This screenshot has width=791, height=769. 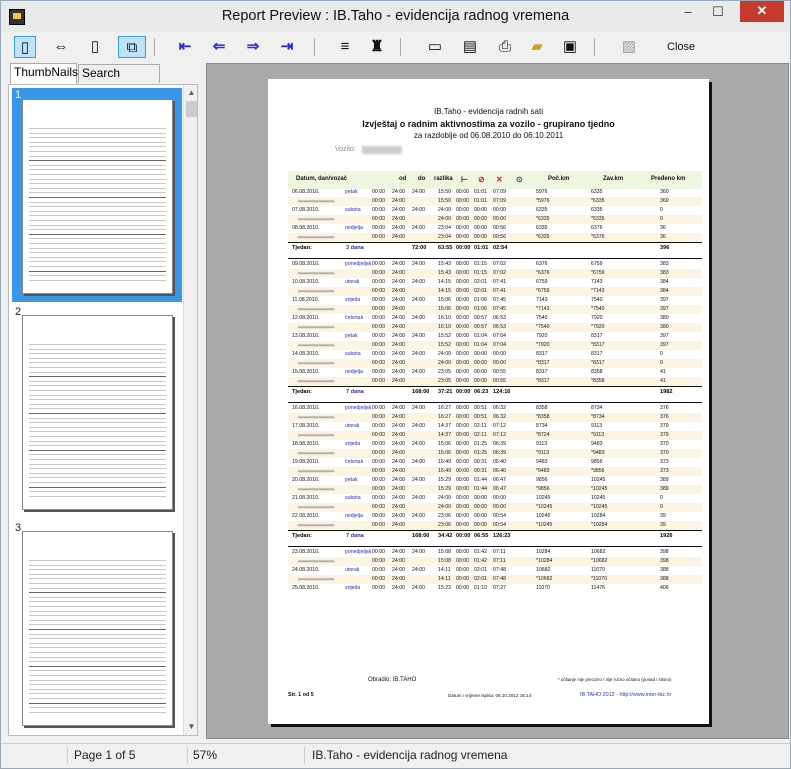 I want to click on cell-h: 02:01, so click(x=480, y=291).